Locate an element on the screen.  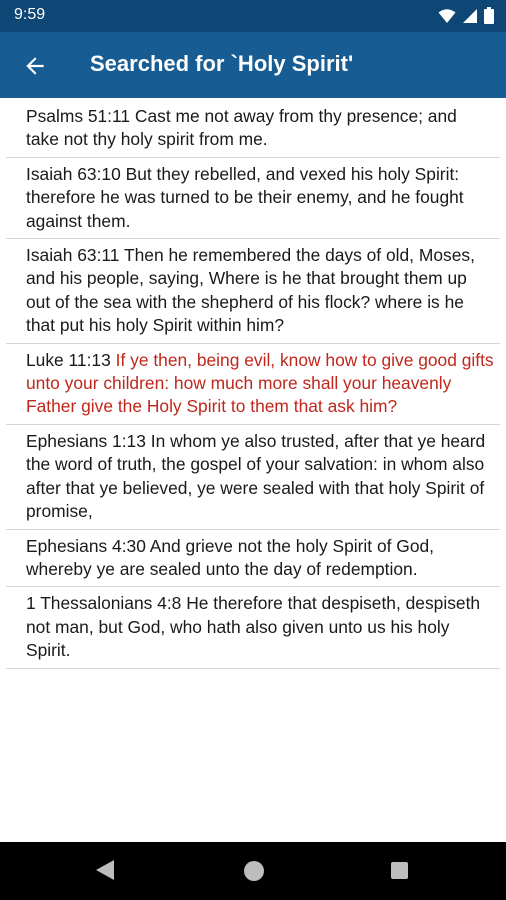
signal-icon is located at coordinates (470, 15).